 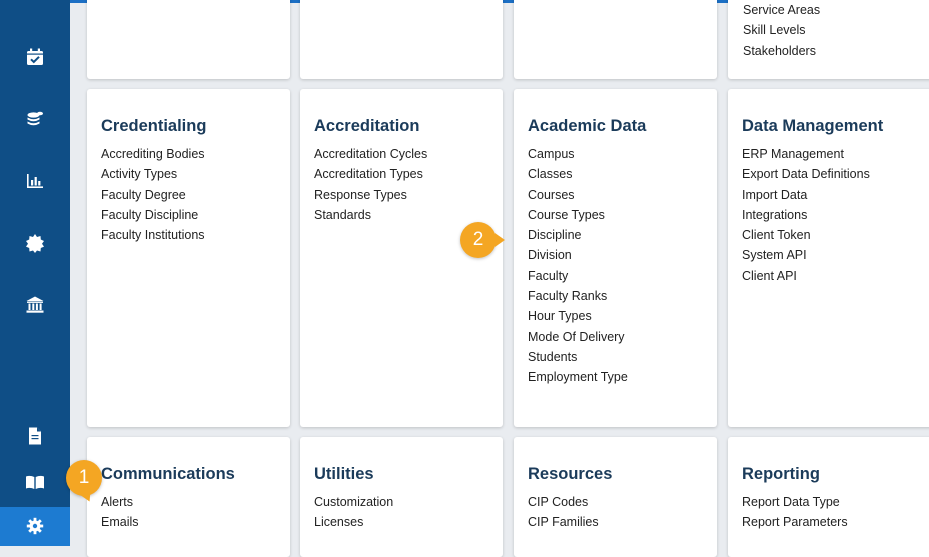 I want to click on link-mode-of-delivery: Mode Of Delivery, so click(x=615, y=337).